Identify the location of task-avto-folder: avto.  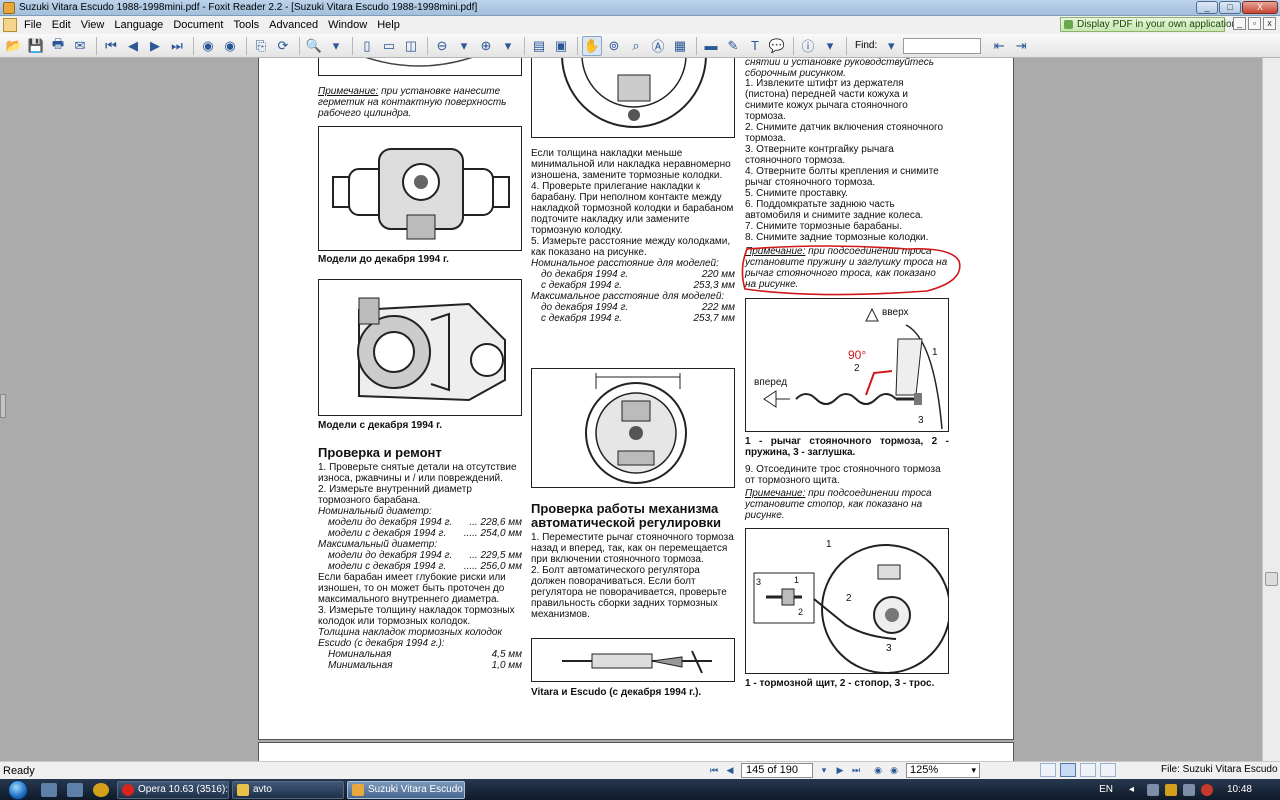
(288, 789).